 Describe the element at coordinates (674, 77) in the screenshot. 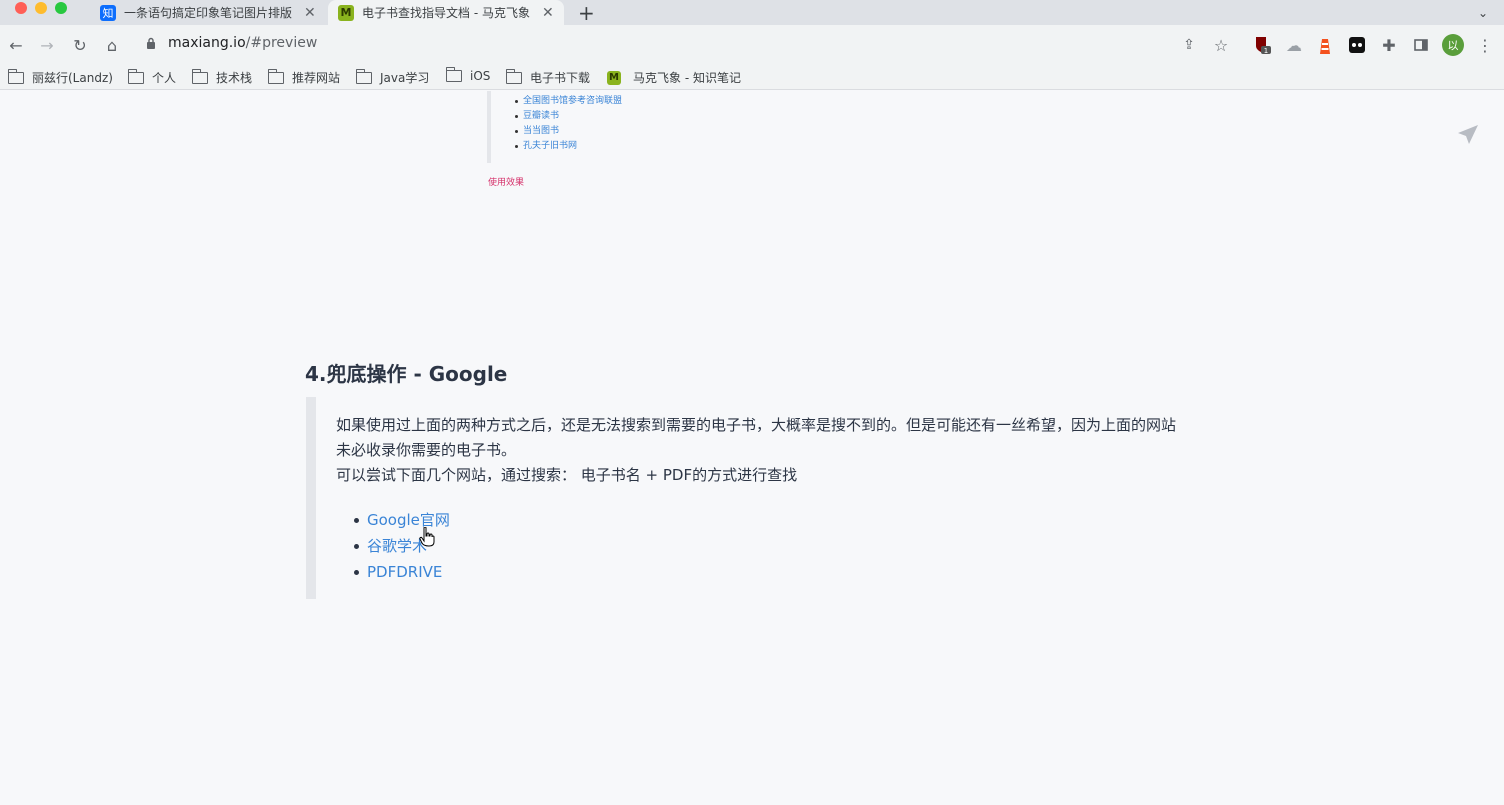

I see `bookmark-maxiang: M 马克飞象 - 知识笔记` at that location.